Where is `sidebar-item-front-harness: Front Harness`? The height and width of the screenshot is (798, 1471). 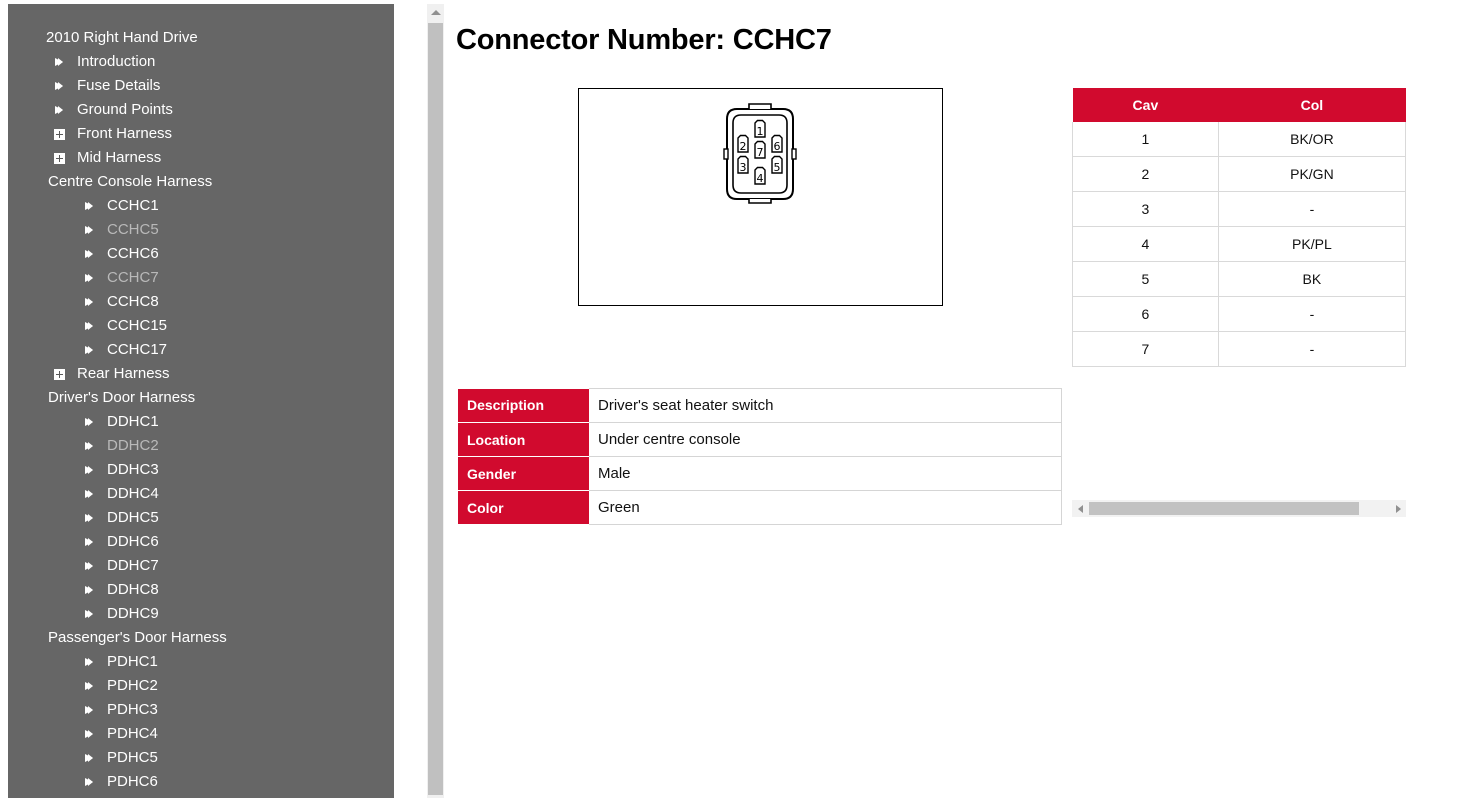
sidebar-item-front-harness: Front Harness is located at coordinates (201, 134).